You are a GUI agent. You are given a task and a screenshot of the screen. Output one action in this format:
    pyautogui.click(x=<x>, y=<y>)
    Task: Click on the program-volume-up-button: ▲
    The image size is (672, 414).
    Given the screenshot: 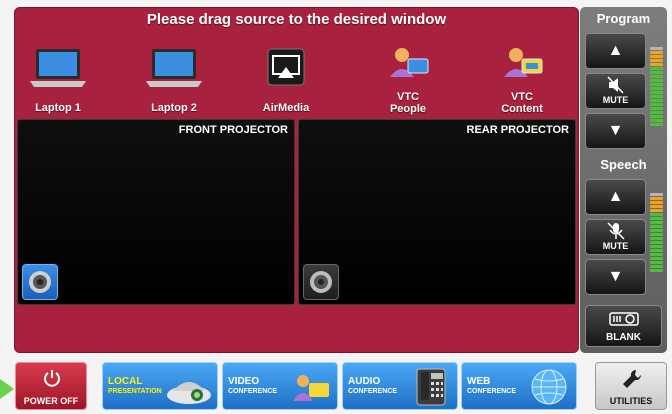 What is the action you would take?
    pyautogui.click(x=615, y=51)
    